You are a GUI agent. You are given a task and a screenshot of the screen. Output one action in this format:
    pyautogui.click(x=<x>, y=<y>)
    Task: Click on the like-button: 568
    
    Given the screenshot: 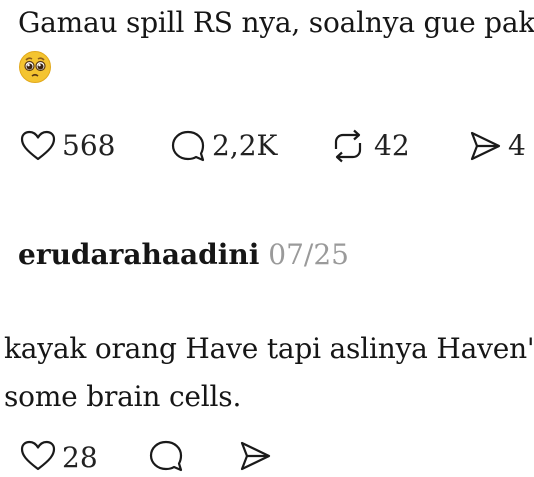 What is the action you would take?
    pyautogui.click(x=67, y=146)
    